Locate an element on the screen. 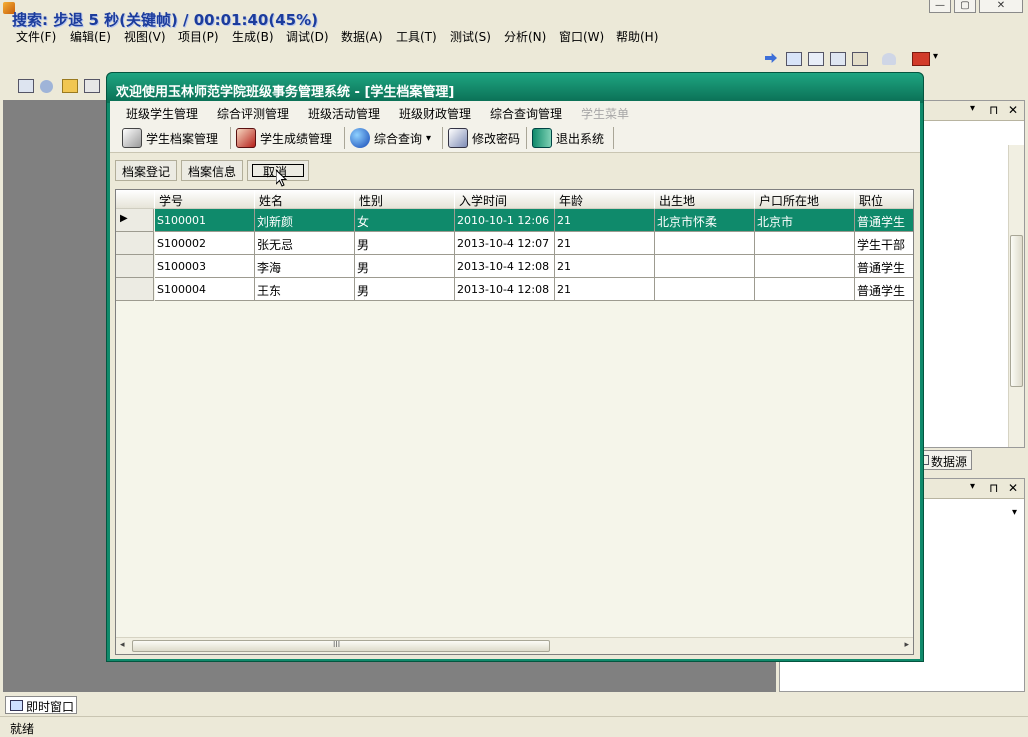  menu-test: 测试(S) is located at coordinates (470, 36).